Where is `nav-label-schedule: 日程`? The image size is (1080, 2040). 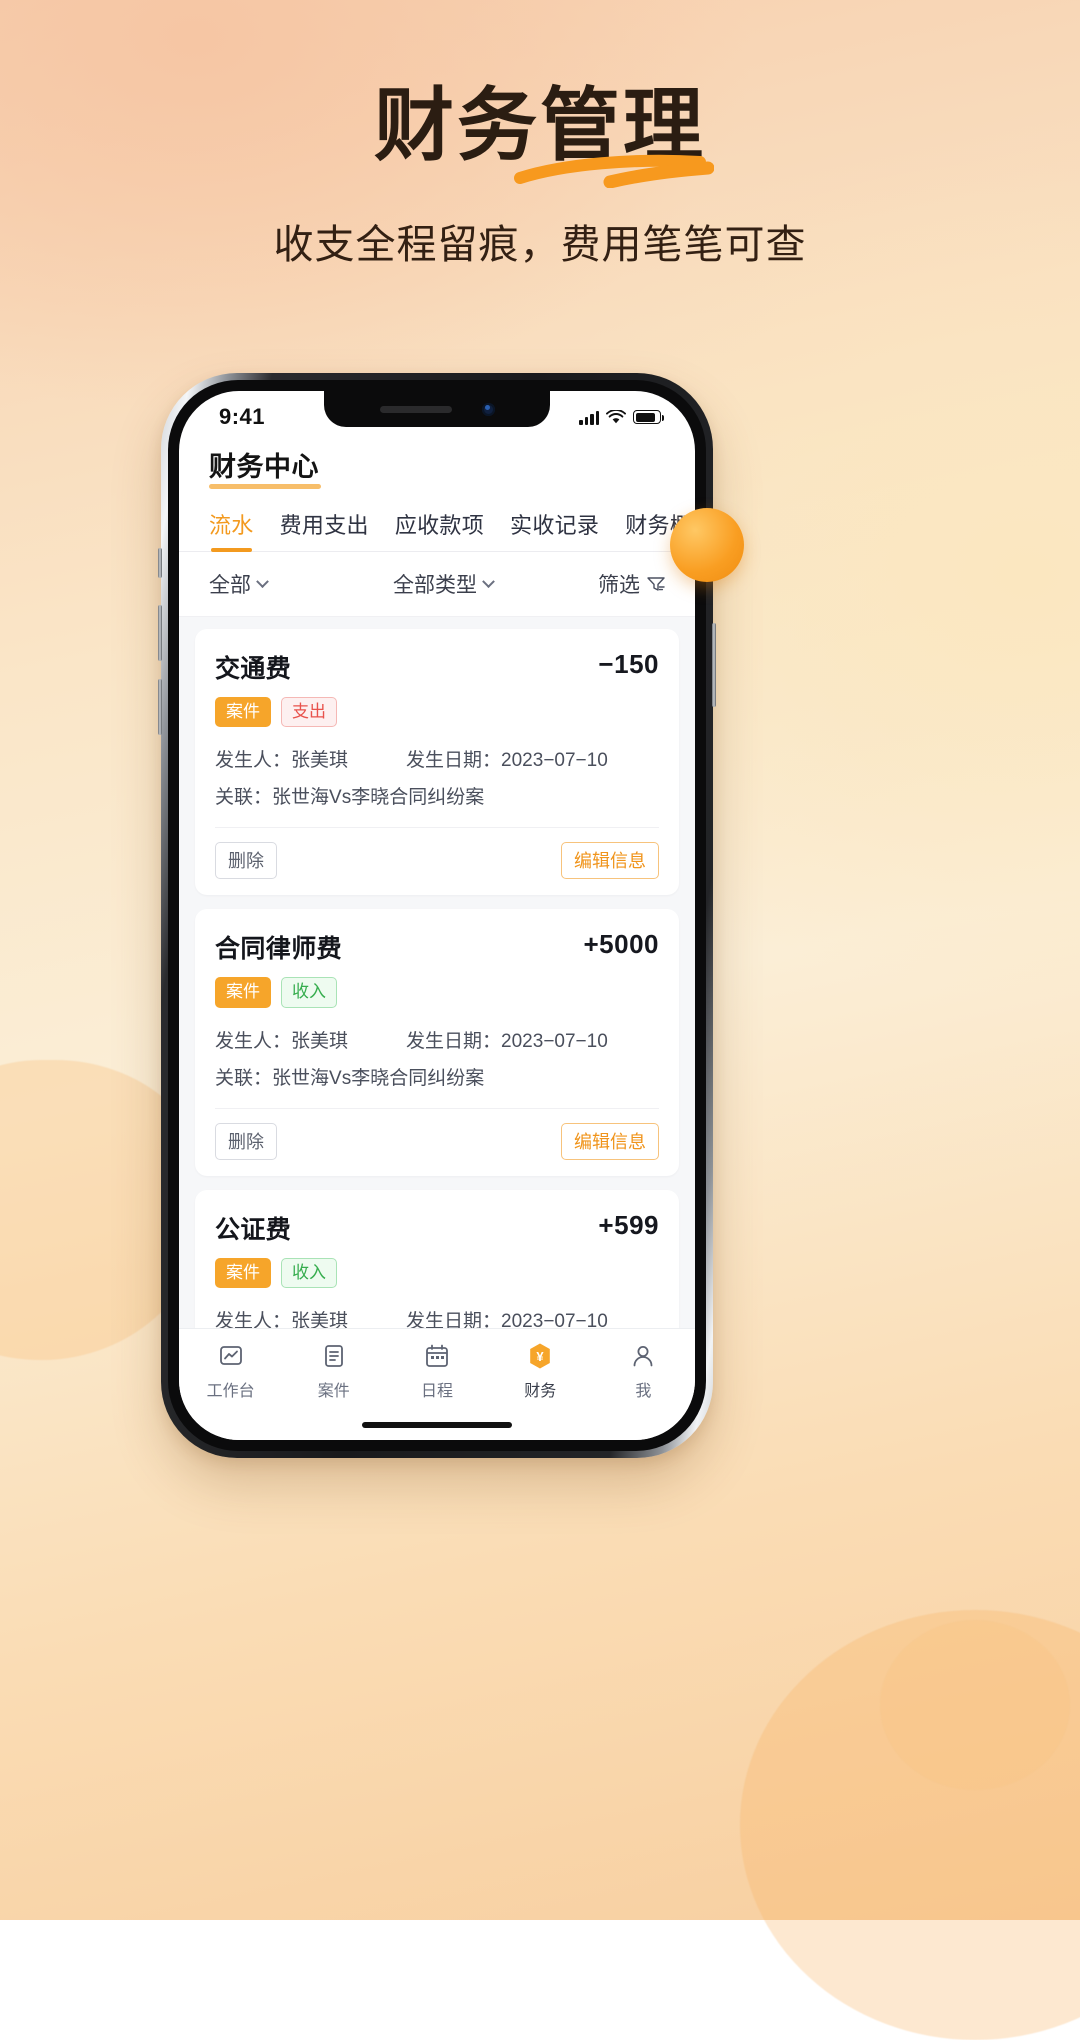 nav-label-schedule: 日程 is located at coordinates (437, 1391).